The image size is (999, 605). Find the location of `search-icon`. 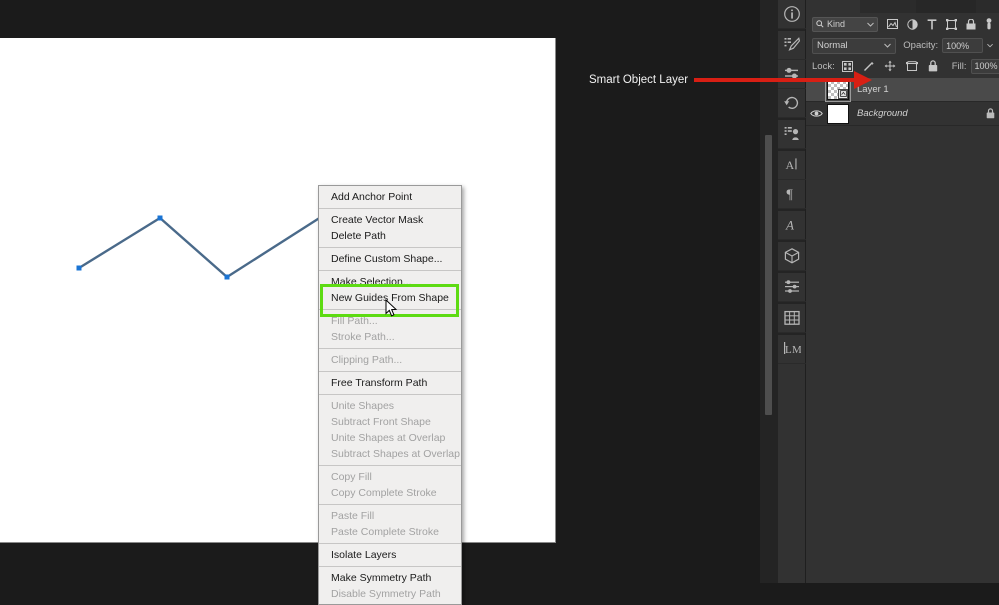

search-icon is located at coordinates (820, 24).